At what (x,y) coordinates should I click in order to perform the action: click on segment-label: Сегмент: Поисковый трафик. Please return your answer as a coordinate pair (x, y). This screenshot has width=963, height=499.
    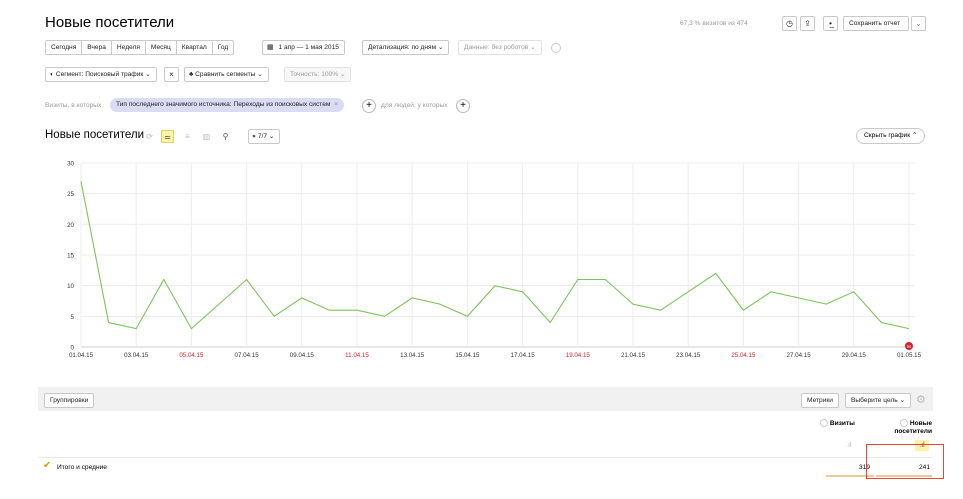
    Looking at the image, I should click on (99, 74).